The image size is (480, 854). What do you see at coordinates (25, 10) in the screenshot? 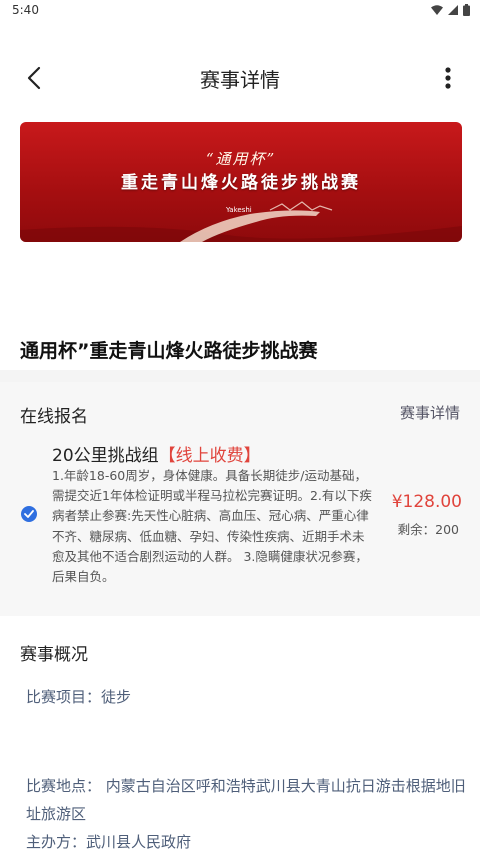
I see `status-time: 5:40` at bounding box center [25, 10].